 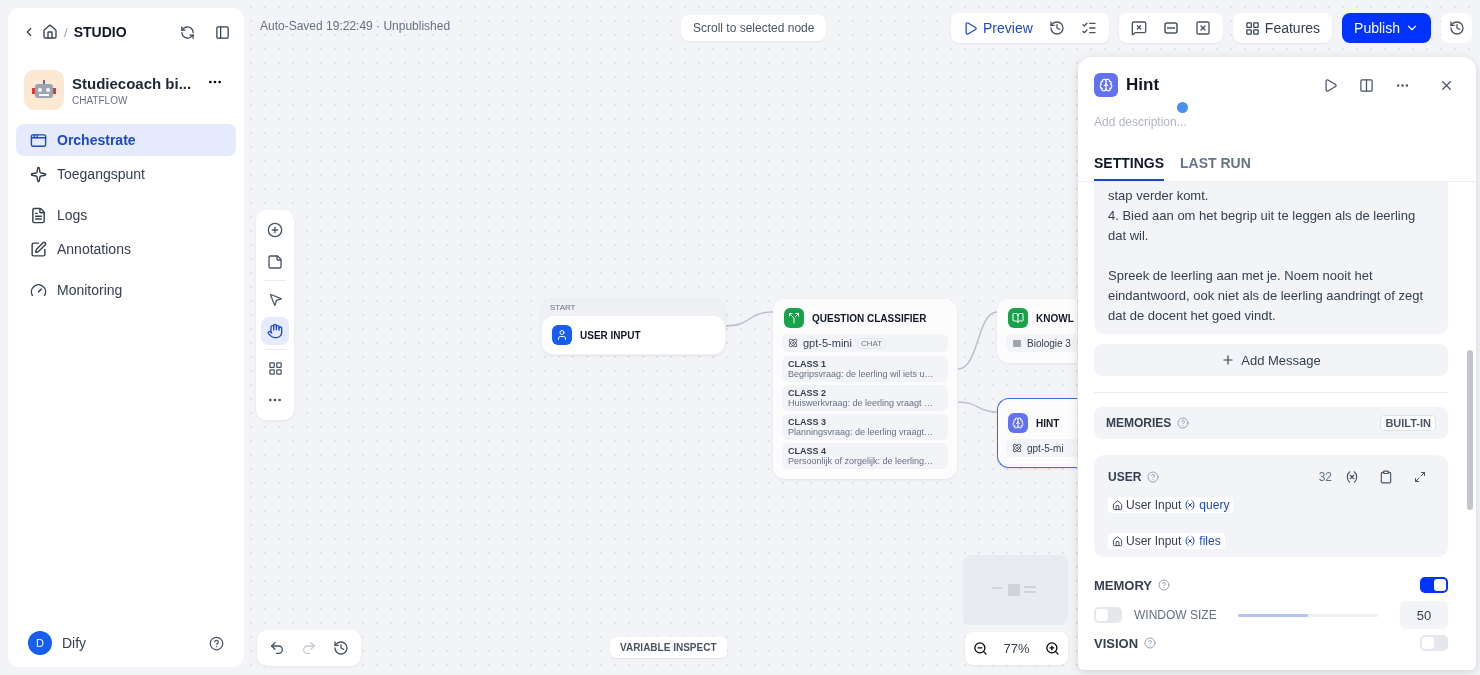 I want to click on play-icon, so click(x=971, y=28).